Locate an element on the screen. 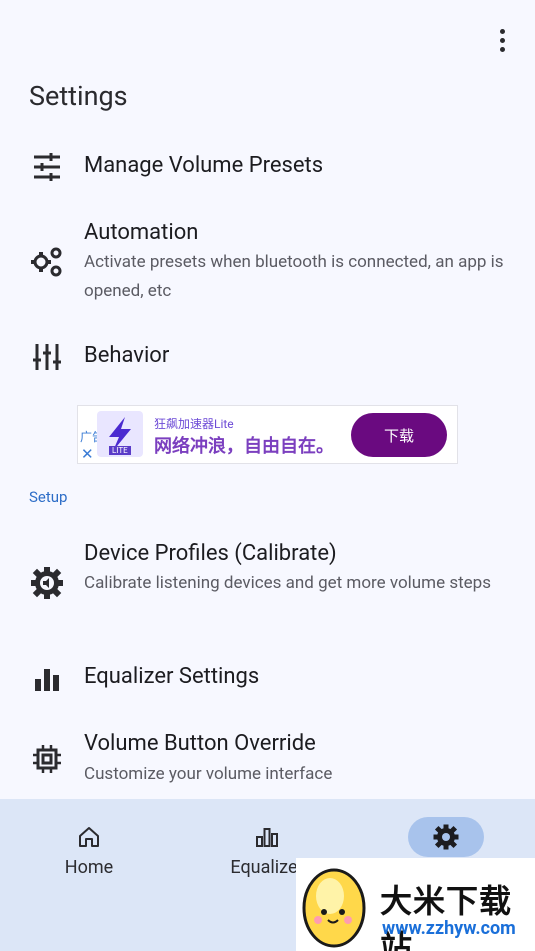 Image resolution: width=535 pixels, height=951 pixels. settings-item-title: Manage Volume Presets is located at coordinates (204, 165).